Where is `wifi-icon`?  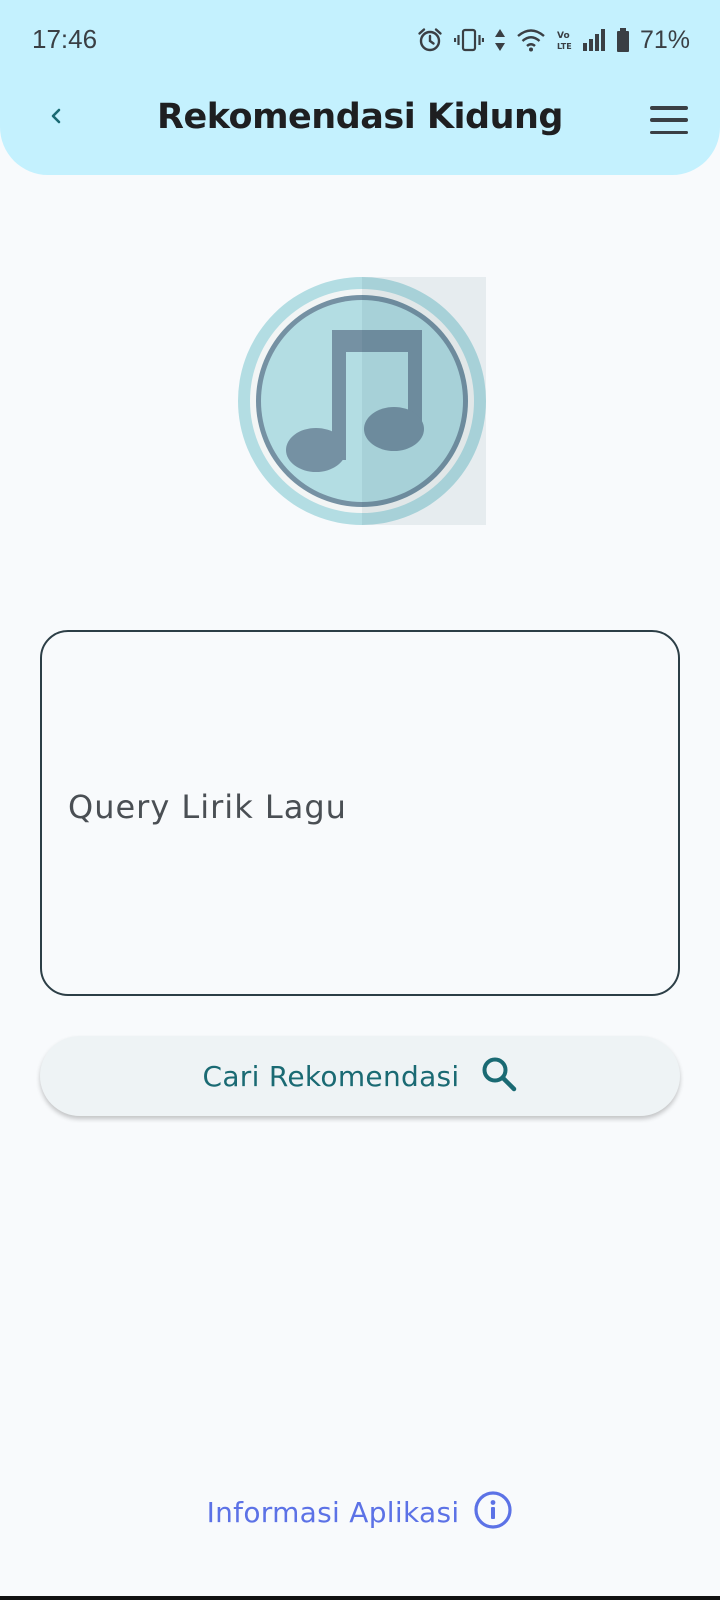
wifi-icon is located at coordinates (531, 40).